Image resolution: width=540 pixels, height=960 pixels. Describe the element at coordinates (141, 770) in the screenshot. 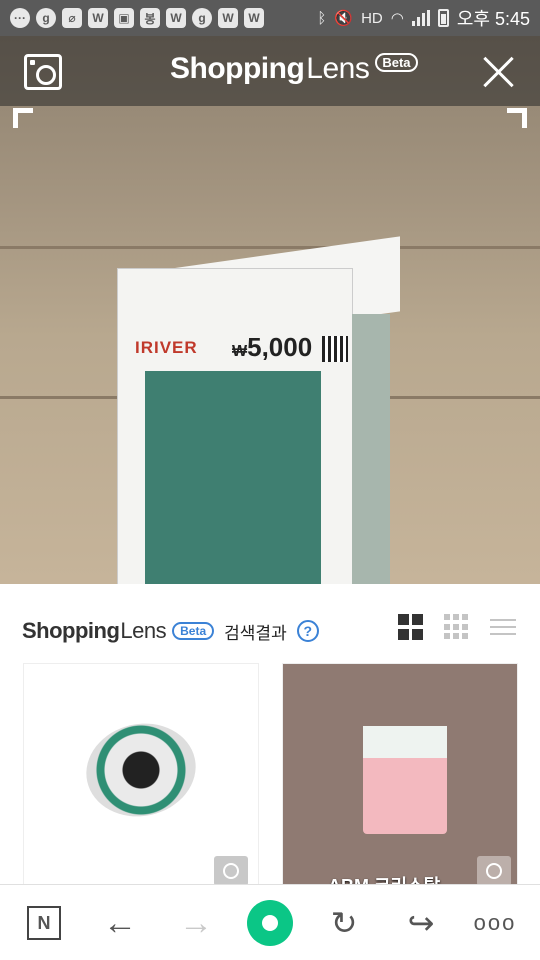

I see `solder-reel-image` at that location.